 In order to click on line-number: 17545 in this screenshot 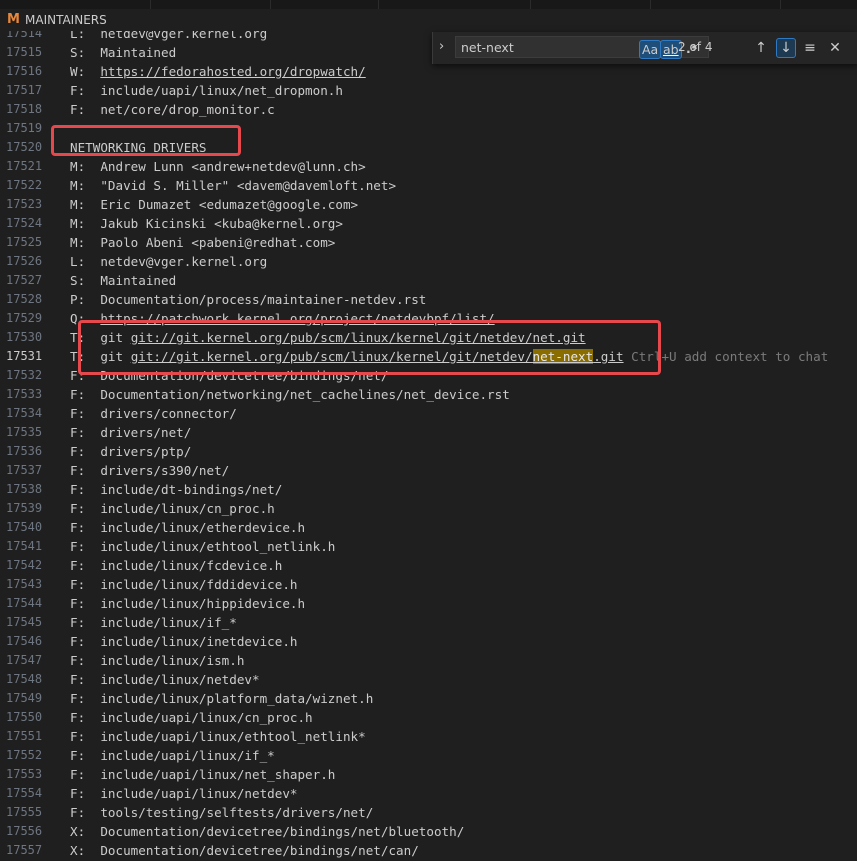, I will do `click(24, 622)`.